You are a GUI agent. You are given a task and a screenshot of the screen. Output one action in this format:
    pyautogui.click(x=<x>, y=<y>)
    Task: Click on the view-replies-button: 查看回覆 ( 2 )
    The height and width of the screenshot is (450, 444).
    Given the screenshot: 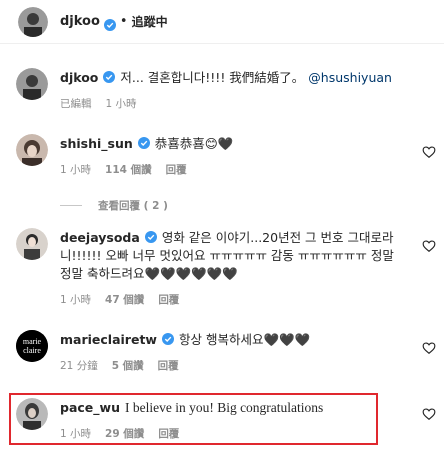 What is the action you would take?
    pyautogui.click(x=114, y=205)
    